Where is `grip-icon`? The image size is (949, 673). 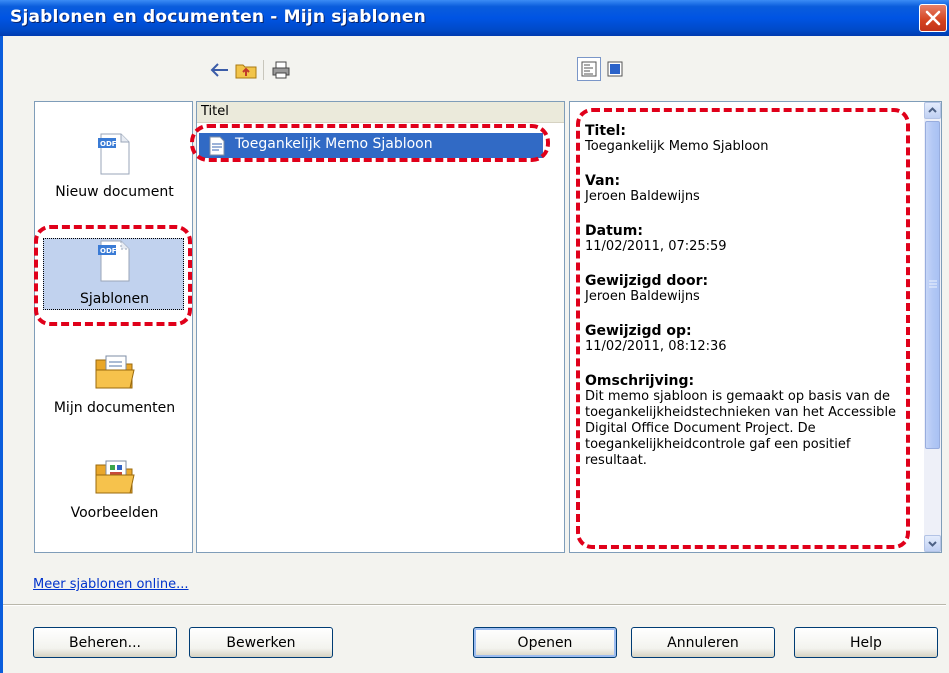
grip-icon is located at coordinates (933, 284).